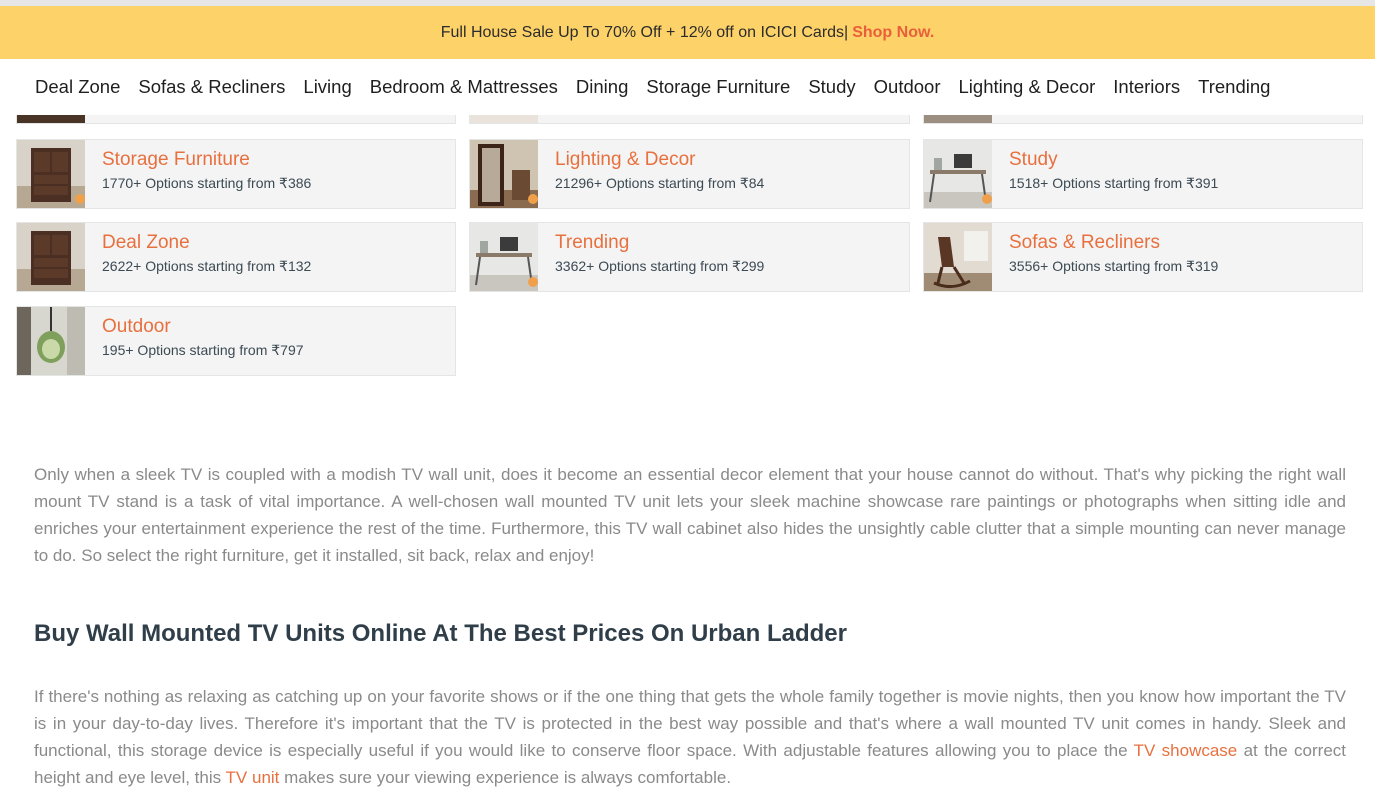  What do you see at coordinates (206, 243) in the screenshot?
I see `category-title: Deal Zone` at bounding box center [206, 243].